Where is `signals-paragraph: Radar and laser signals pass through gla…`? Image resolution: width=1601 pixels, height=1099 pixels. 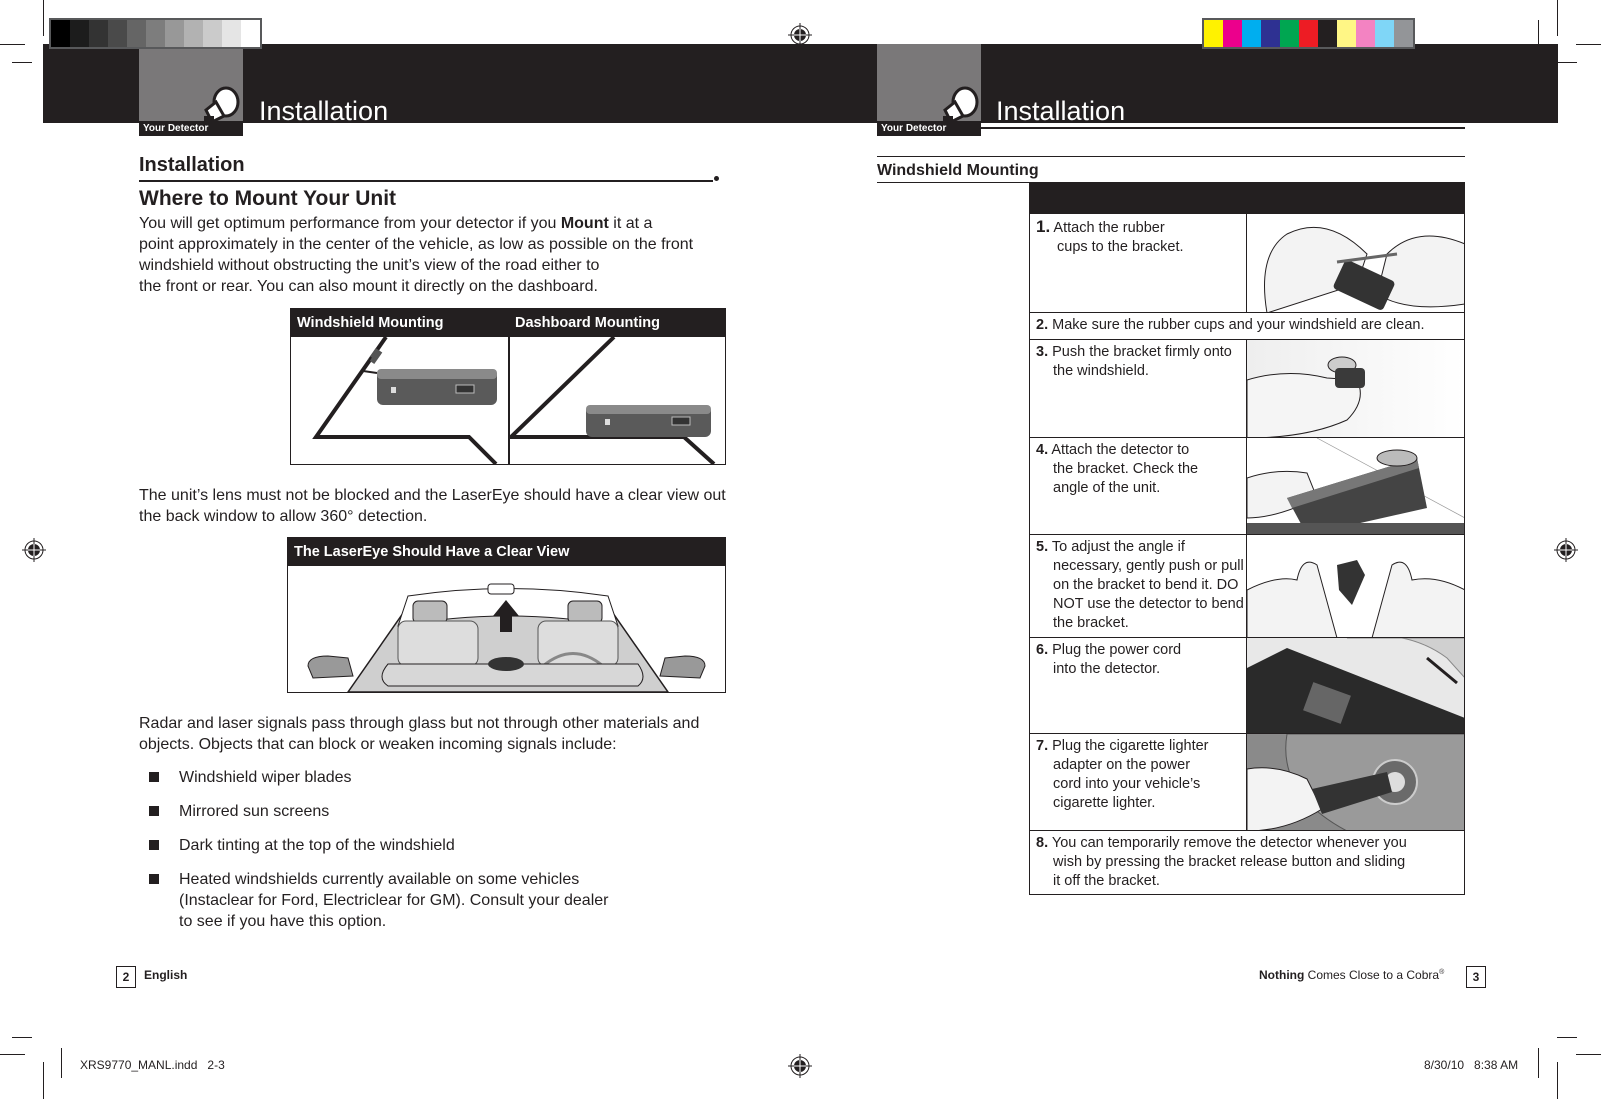
signals-paragraph: Radar and laser signals pass through gla… is located at coordinates (439, 734).